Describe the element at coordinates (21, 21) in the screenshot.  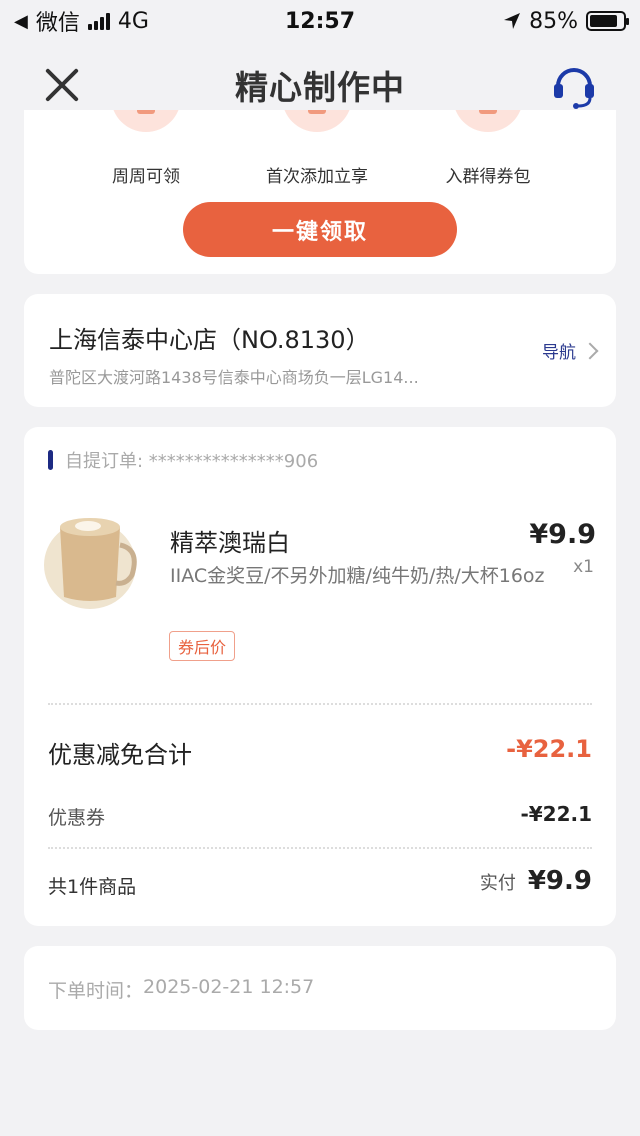
I see `back-arrow-icon: ◀` at that location.